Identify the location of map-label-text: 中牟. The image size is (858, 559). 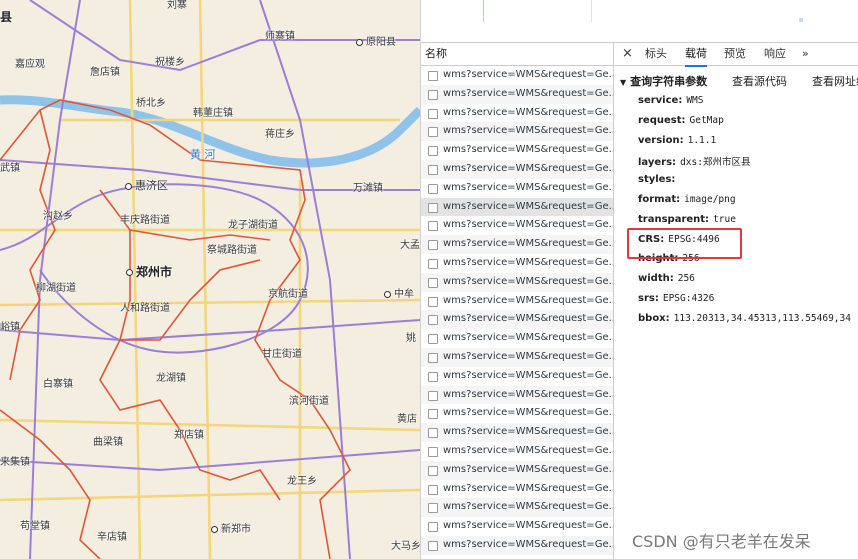
(404, 294).